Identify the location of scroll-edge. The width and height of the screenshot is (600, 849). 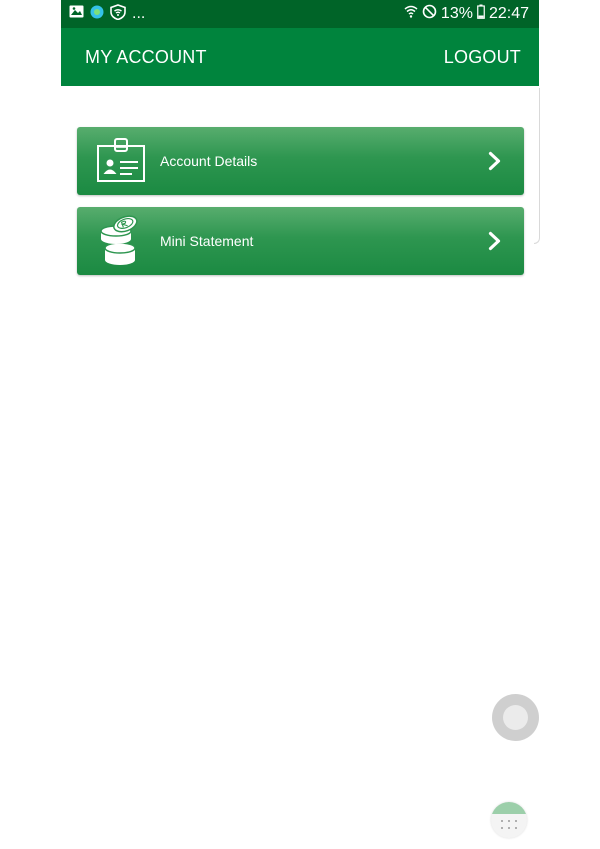
(537, 166).